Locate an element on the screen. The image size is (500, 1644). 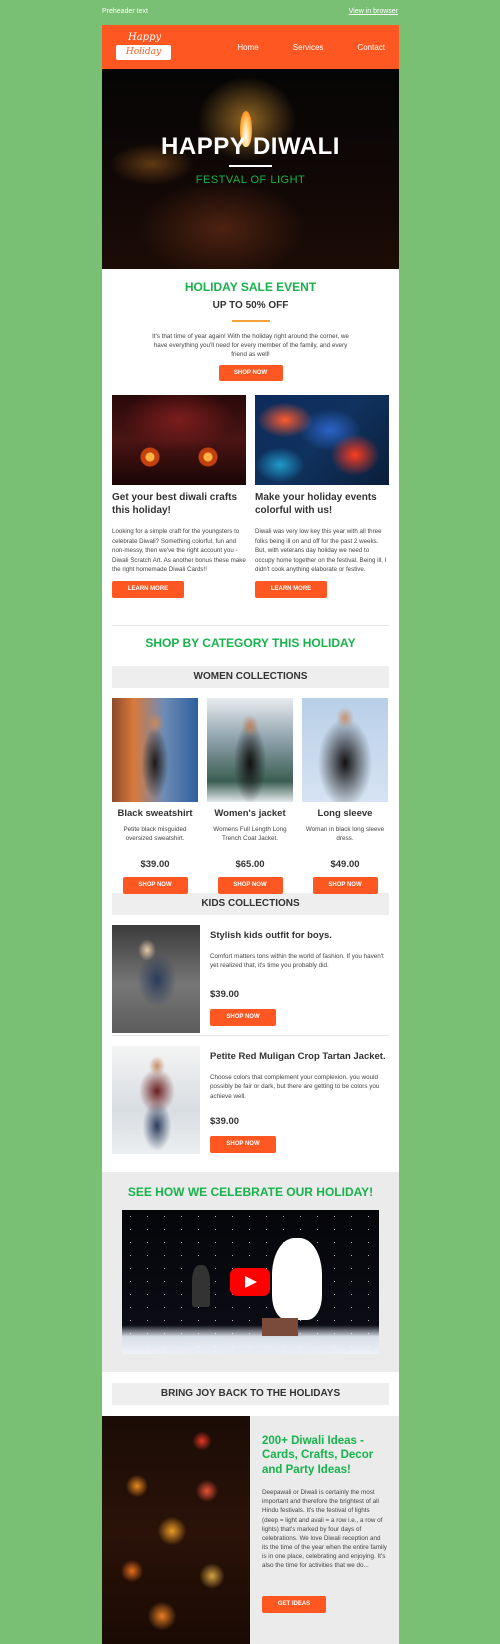
chimney-image is located at coordinates (280, 1327).